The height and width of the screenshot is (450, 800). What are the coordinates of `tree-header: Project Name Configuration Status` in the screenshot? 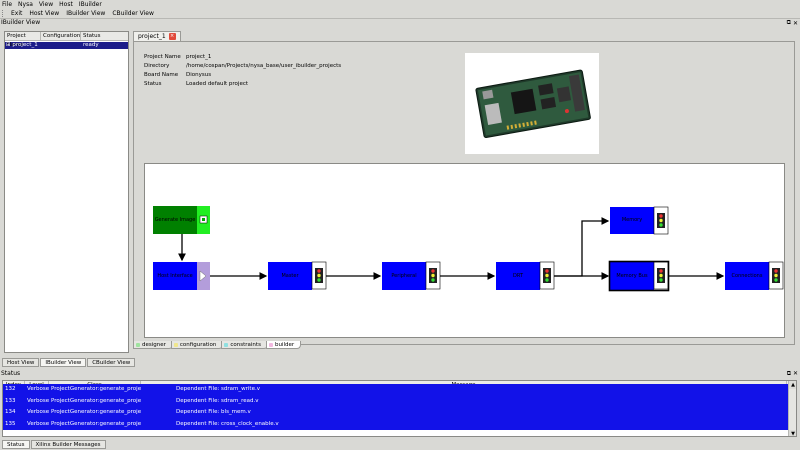 It's located at (66, 40).